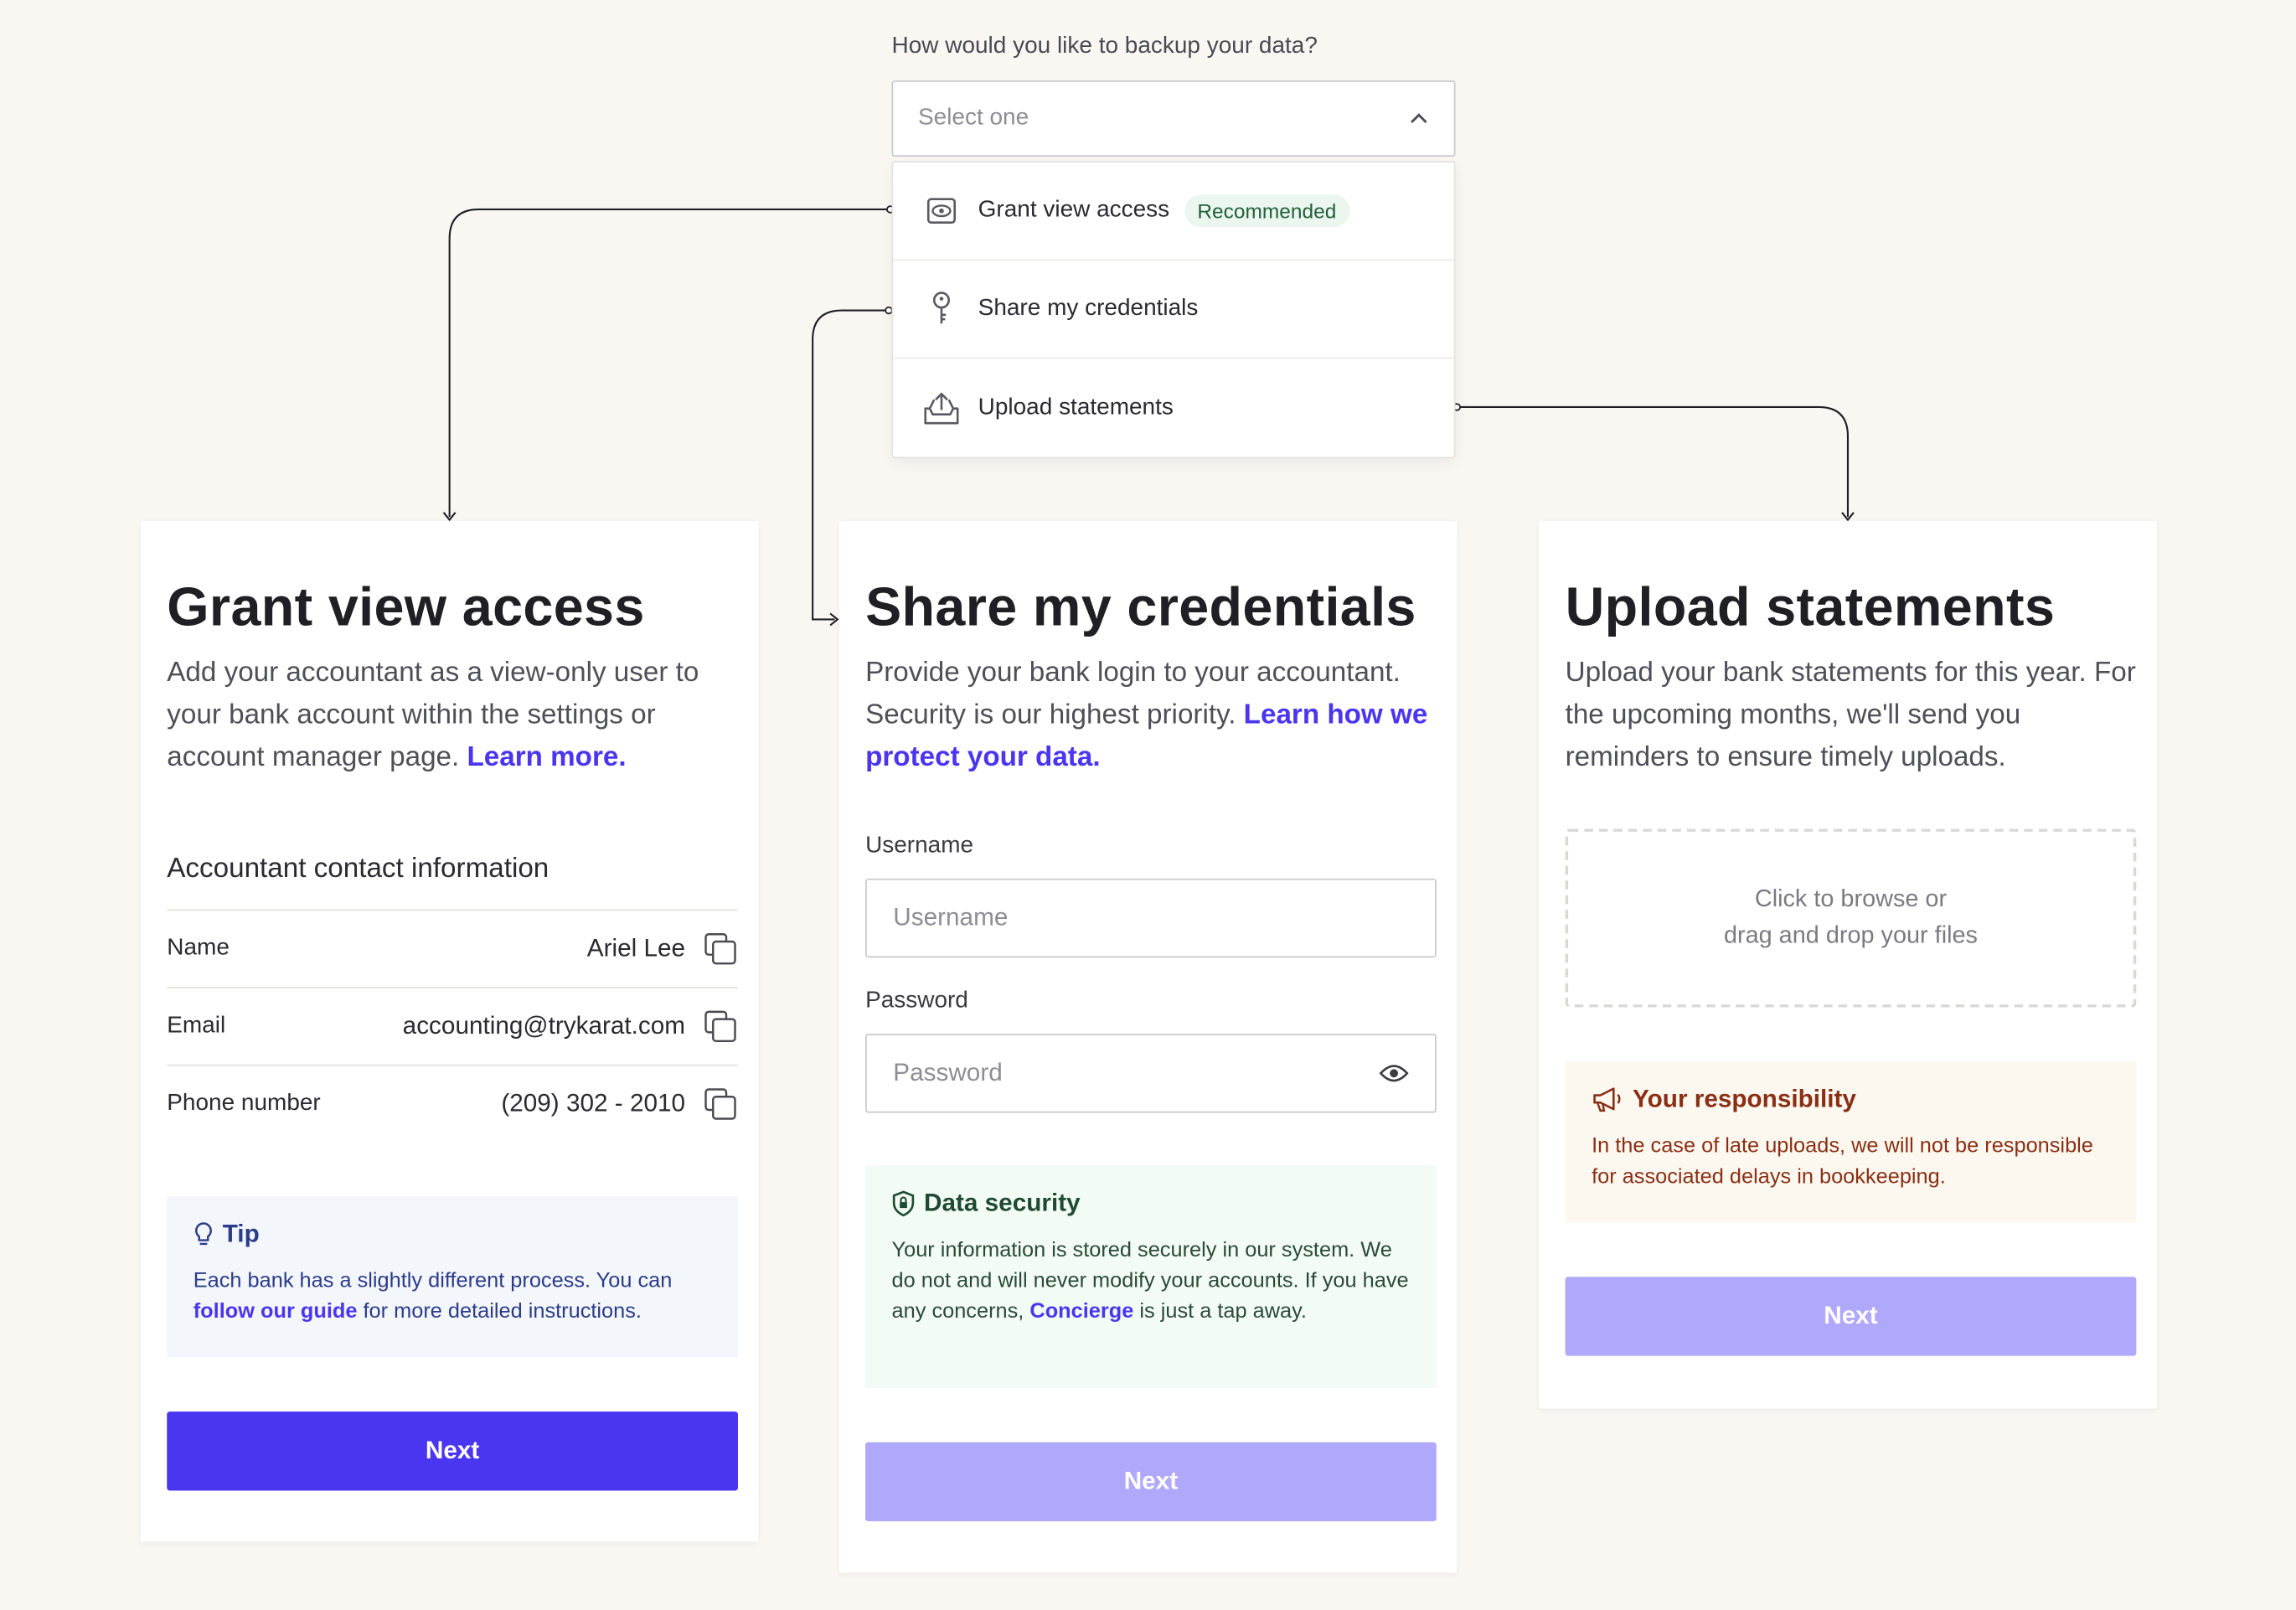 This screenshot has height=1610, width=2296. Describe the element at coordinates (358, 870) in the screenshot. I see `contact-info-heading: Accountant contact information` at that location.